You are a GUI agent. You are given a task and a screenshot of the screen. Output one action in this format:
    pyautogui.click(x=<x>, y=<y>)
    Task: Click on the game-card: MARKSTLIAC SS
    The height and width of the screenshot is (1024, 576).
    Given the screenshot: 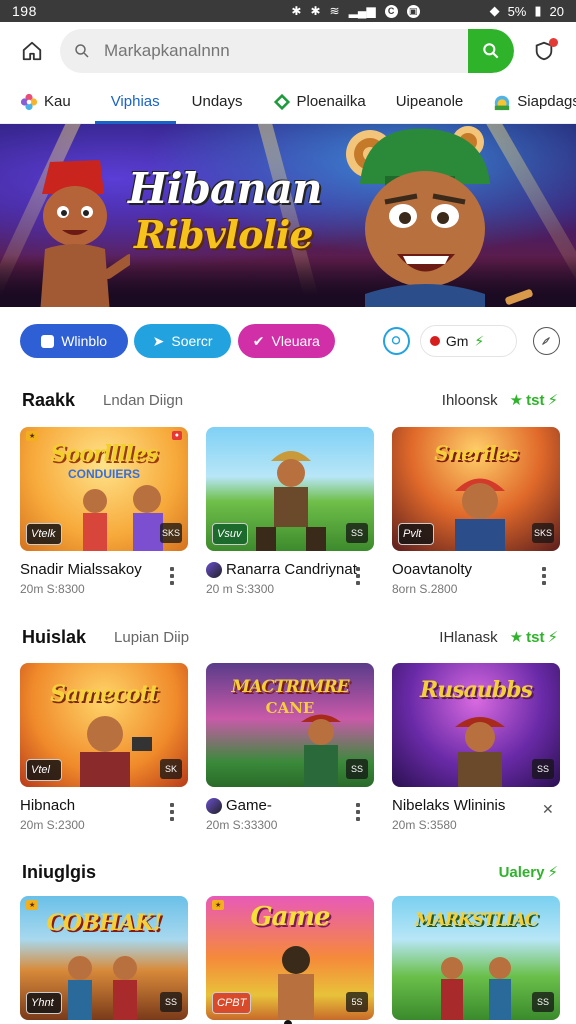 What is the action you would take?
    pyautogui.click(x=476, y=958)
    